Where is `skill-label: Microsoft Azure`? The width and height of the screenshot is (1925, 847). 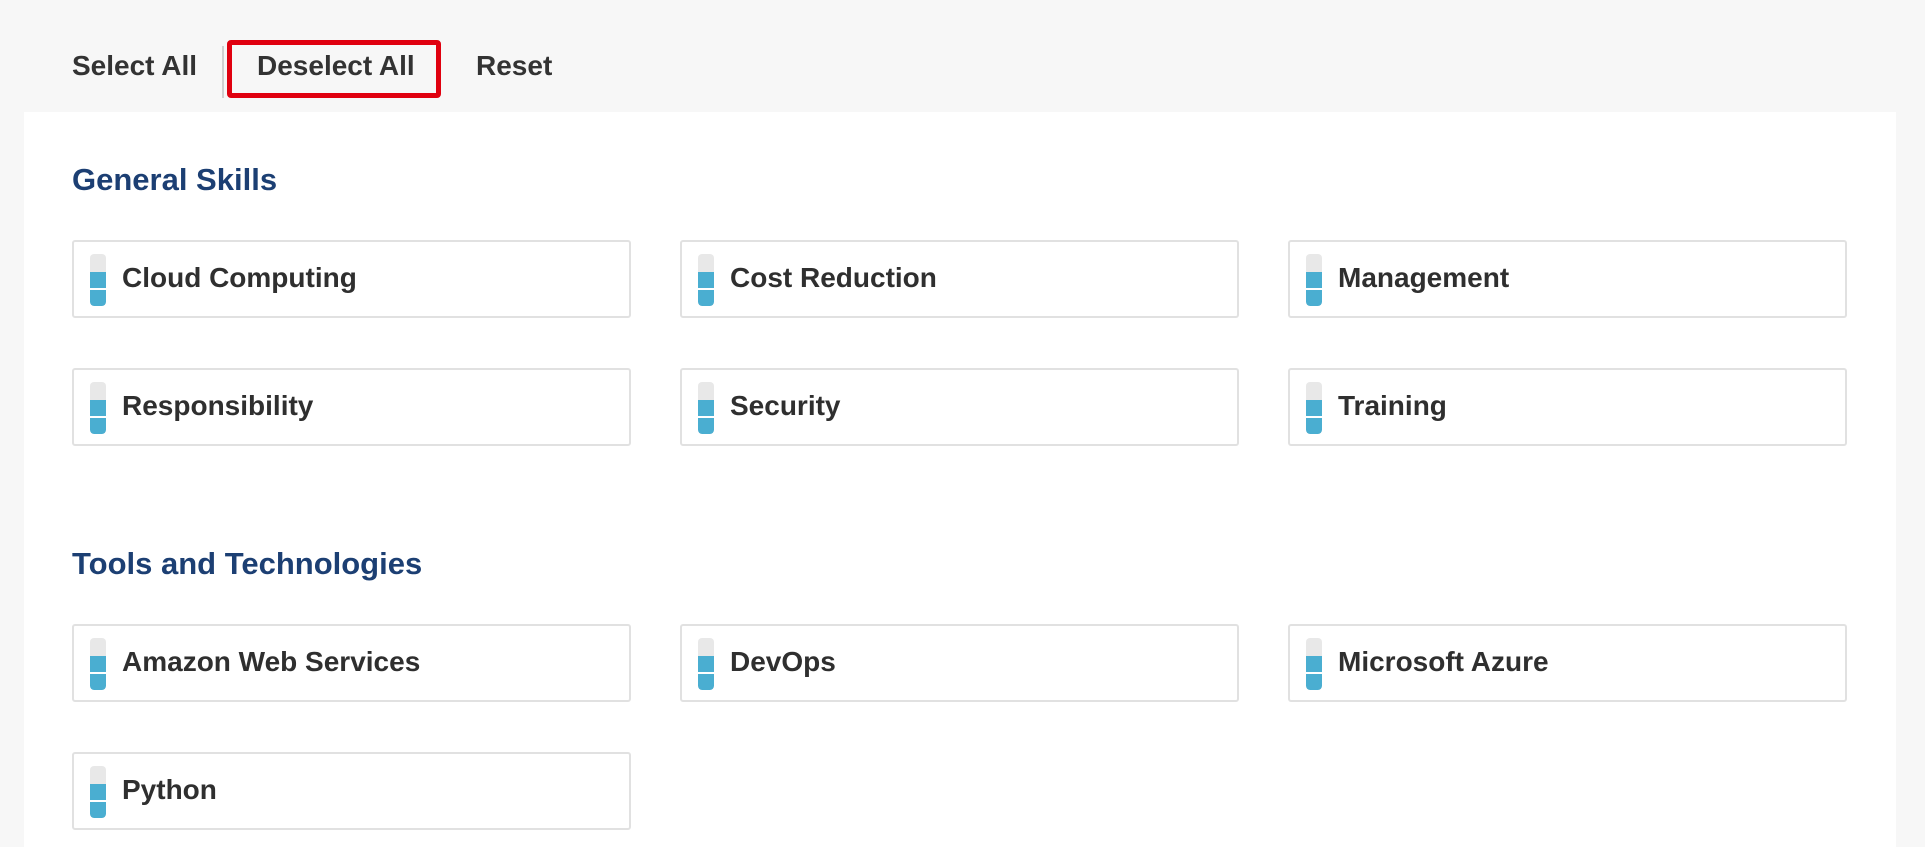 skill-label: Microsoft Azure is located at coordinates (1443, 661).